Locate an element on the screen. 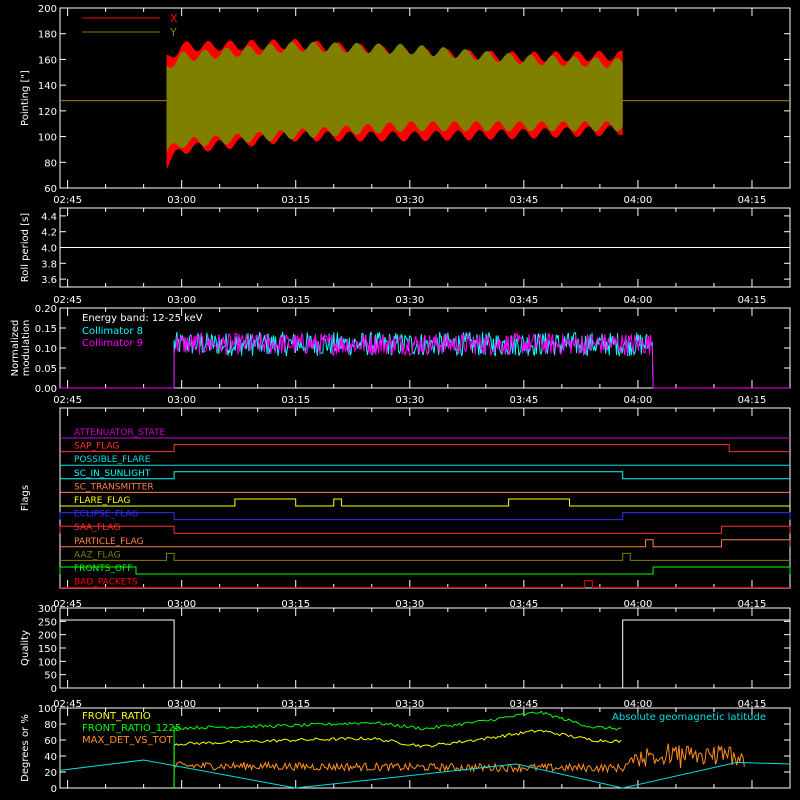  series-line is located at coordinates (425, 654).